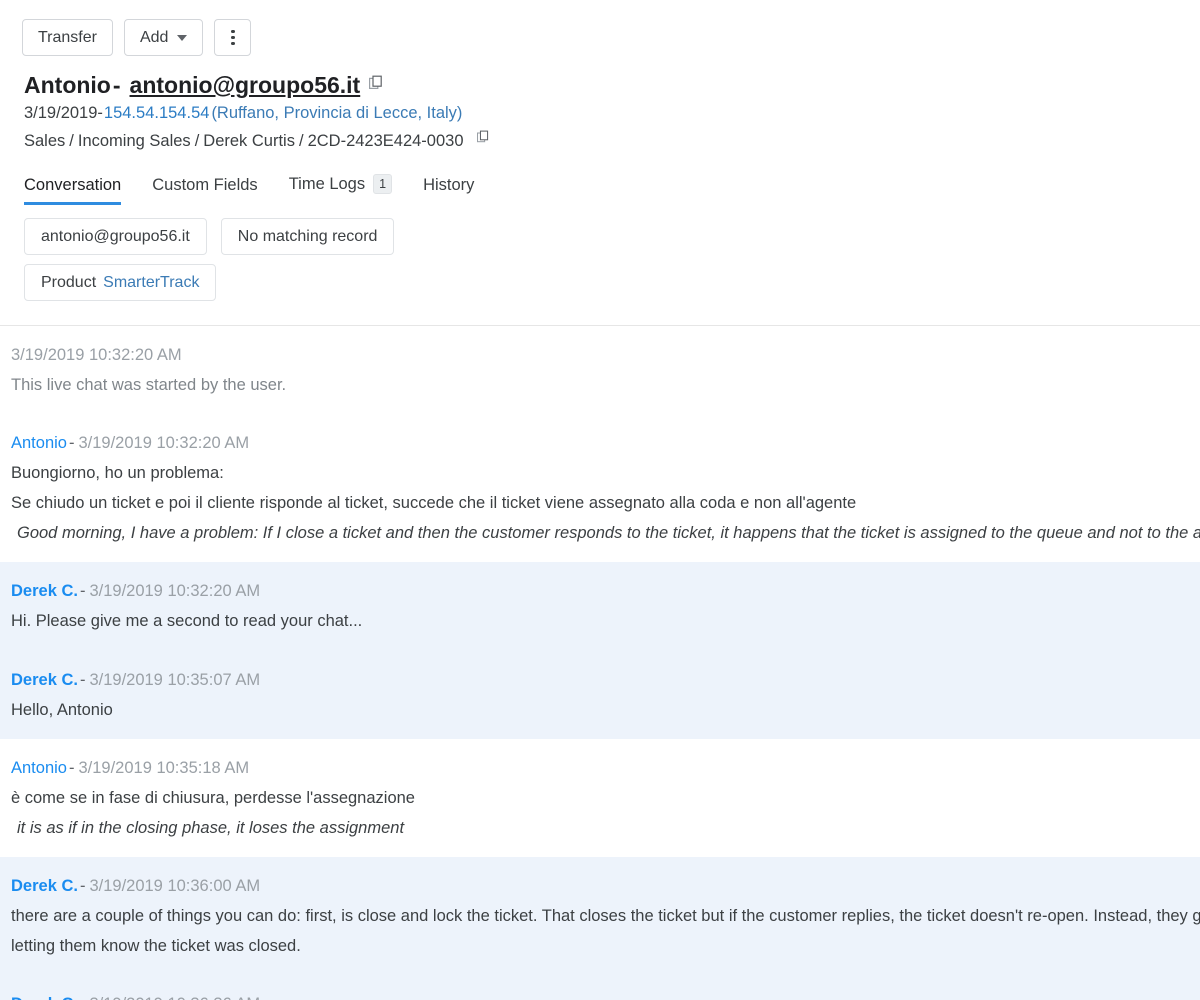 The image size is (1200, 1000). Describe the element at coordinates (376, 83) in the screenshot. I see `copy-email-icon` at that location.